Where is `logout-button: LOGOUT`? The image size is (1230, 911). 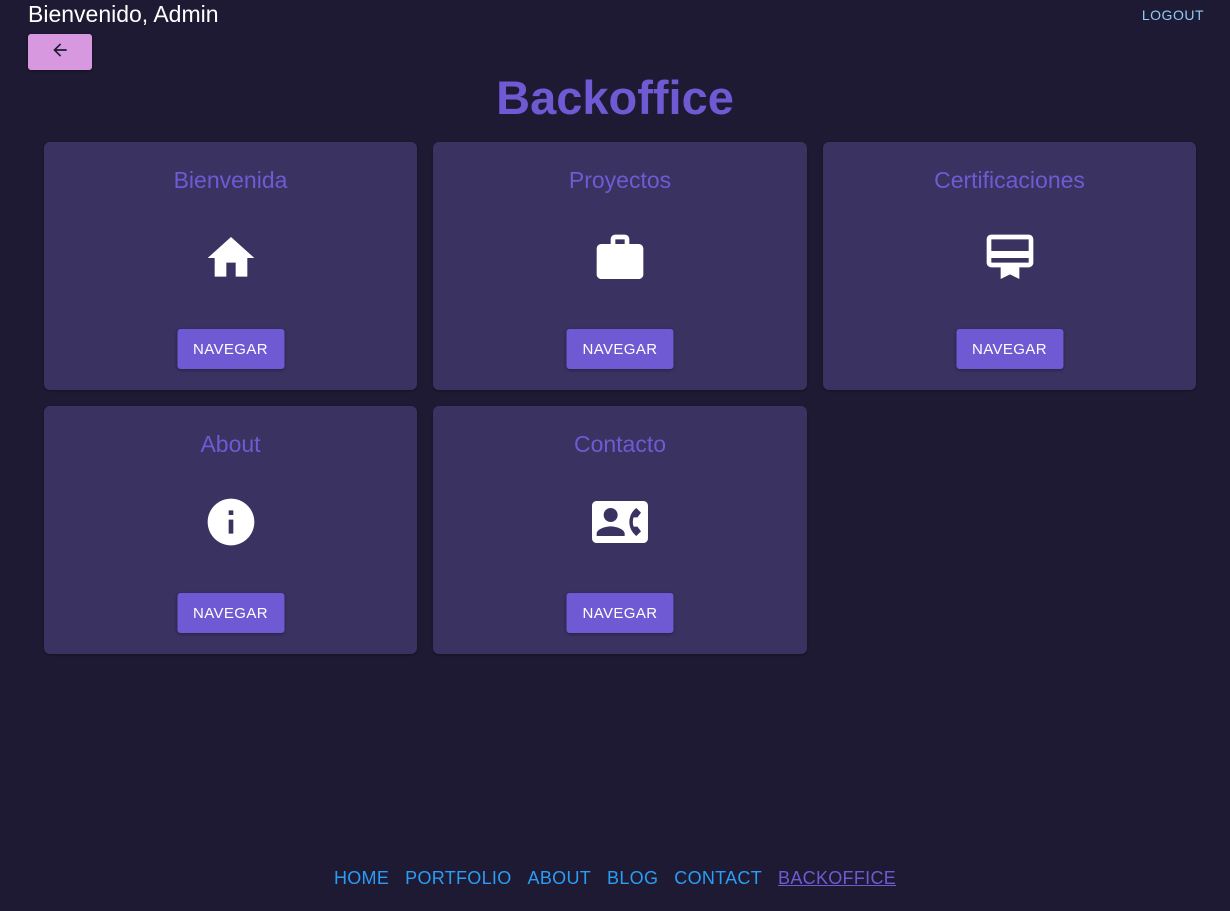
logout-button: LOGOUT is located at coordinates (1173, 15).